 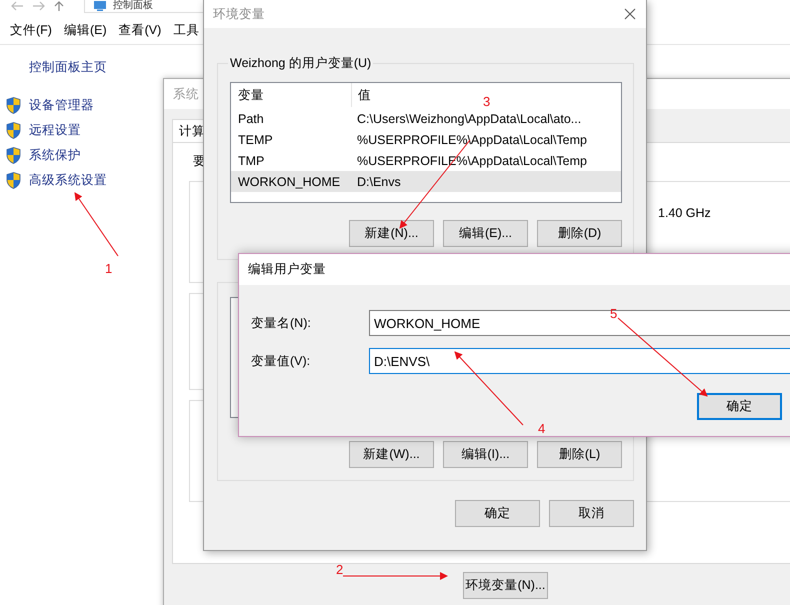 What do you see at coordinates (486, 101) in the screenshot?
I see `annotation-number: 3` at bounding box center [486, 101].